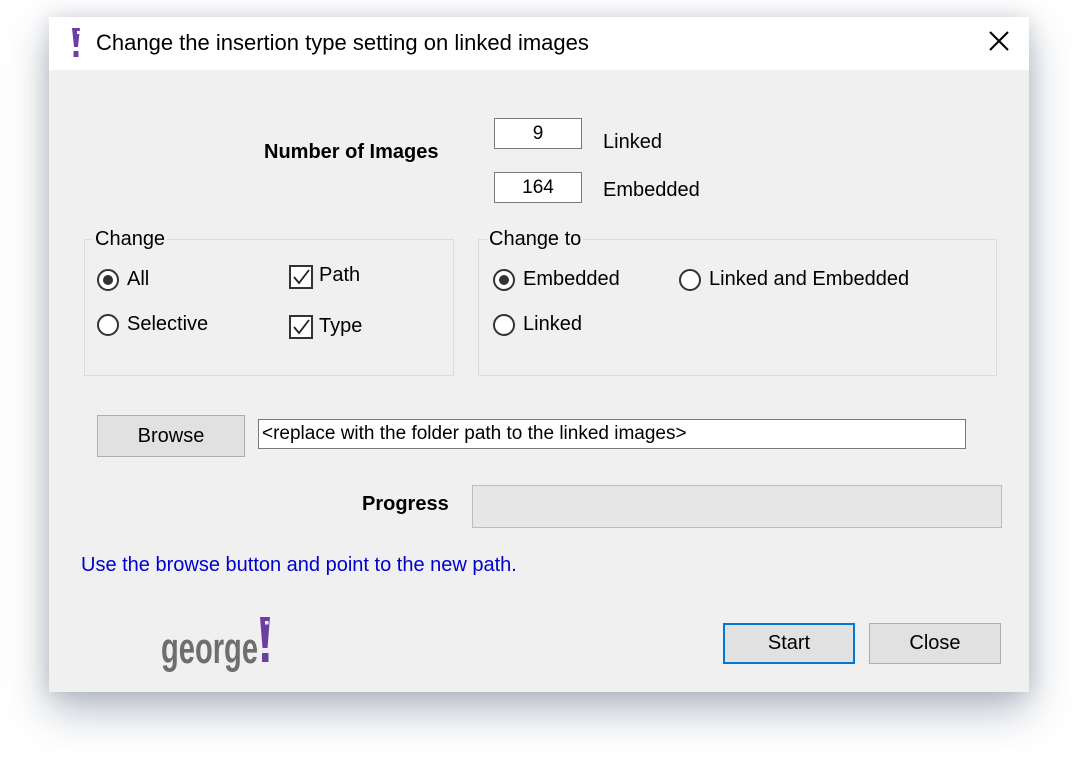  Describe the element at coordinates (690, 280) in the screenshot. I see `radio-linked-and-embedded` at that location.